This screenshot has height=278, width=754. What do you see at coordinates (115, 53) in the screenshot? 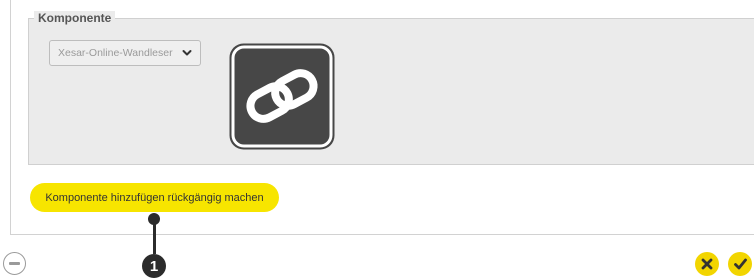
I see `component-select-value: Xesar-Online-Wandleser` at bounding box center [115, 53].